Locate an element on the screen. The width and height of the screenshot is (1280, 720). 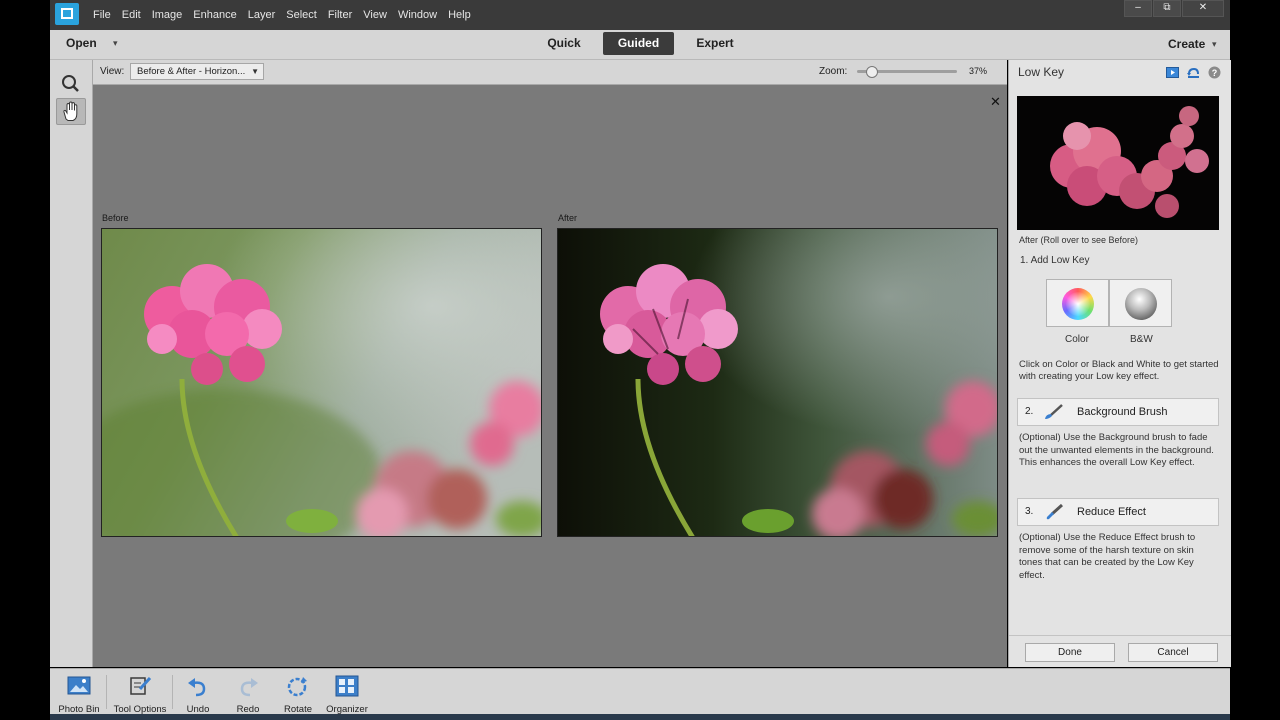
hand-tool-button is located at coordinates (71, 111).